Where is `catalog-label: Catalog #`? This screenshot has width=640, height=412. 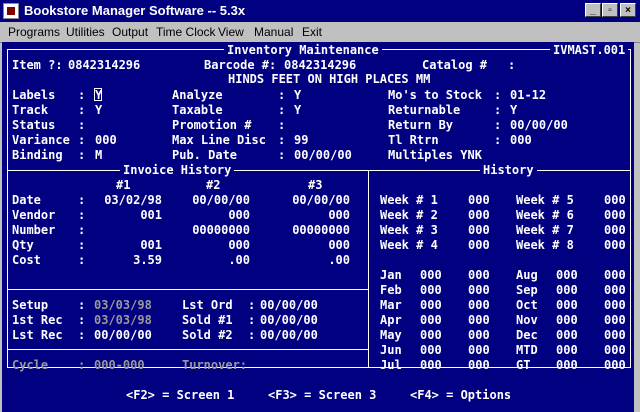 catalog-label: Catalog # is located at coordinates (455, 65).